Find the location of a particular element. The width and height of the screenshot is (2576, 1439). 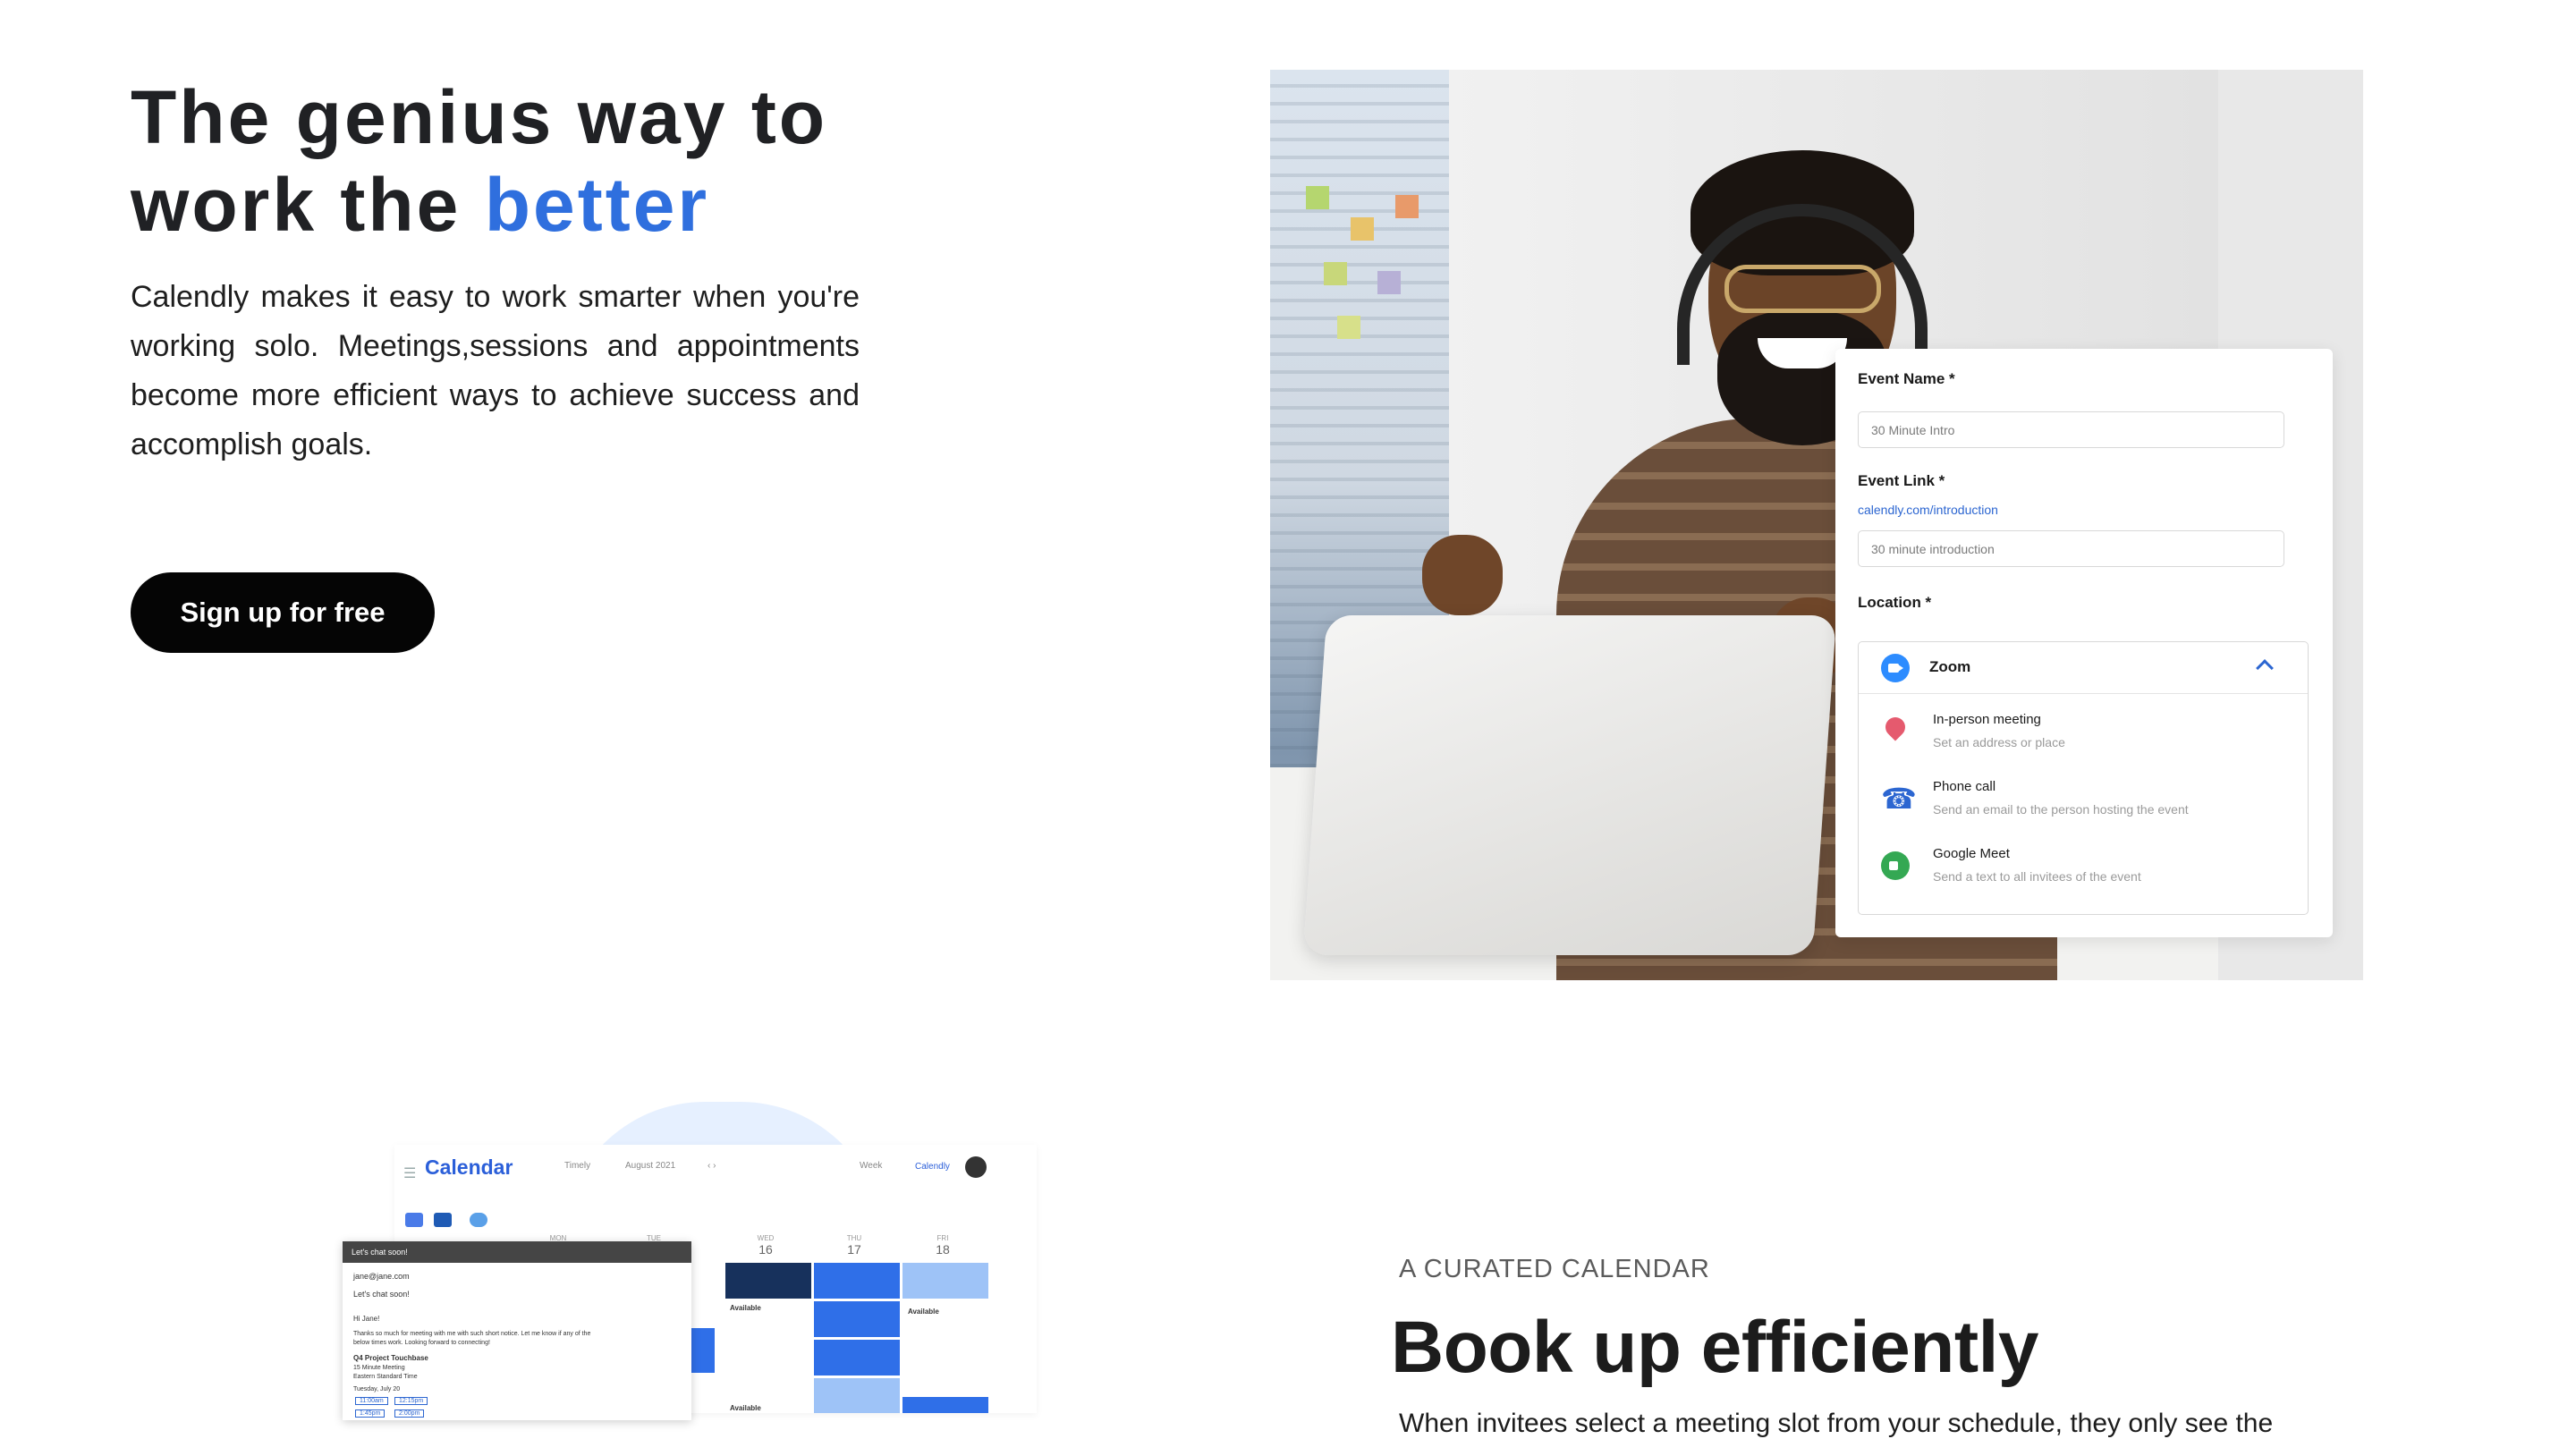

chevron-up-icon is located at coordinates (2265, 668).